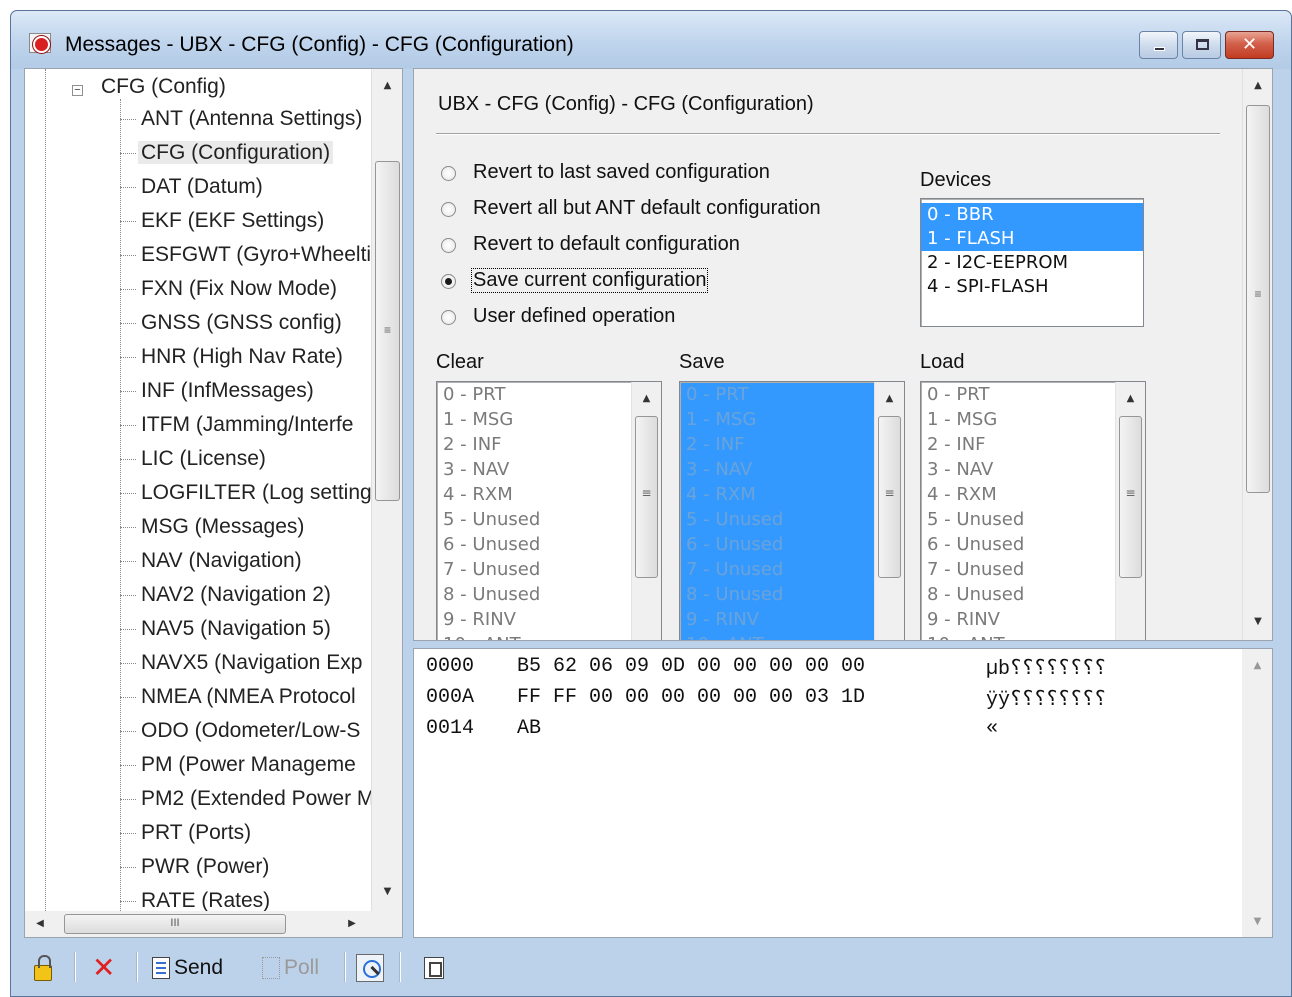  What do you see at coordinates (43, 968) in the screenshot?
I see `lock-button` at bounding box center [43, 968].